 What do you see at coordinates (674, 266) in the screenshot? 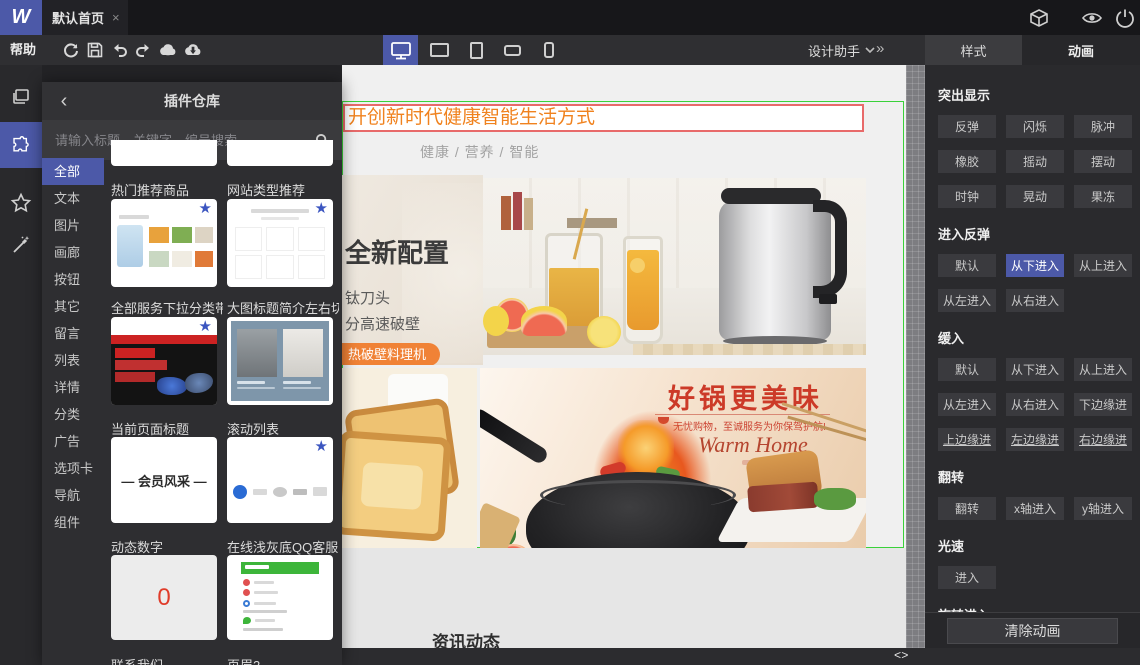
I see `kettle-banner-image` at bounding box center [674, 266].